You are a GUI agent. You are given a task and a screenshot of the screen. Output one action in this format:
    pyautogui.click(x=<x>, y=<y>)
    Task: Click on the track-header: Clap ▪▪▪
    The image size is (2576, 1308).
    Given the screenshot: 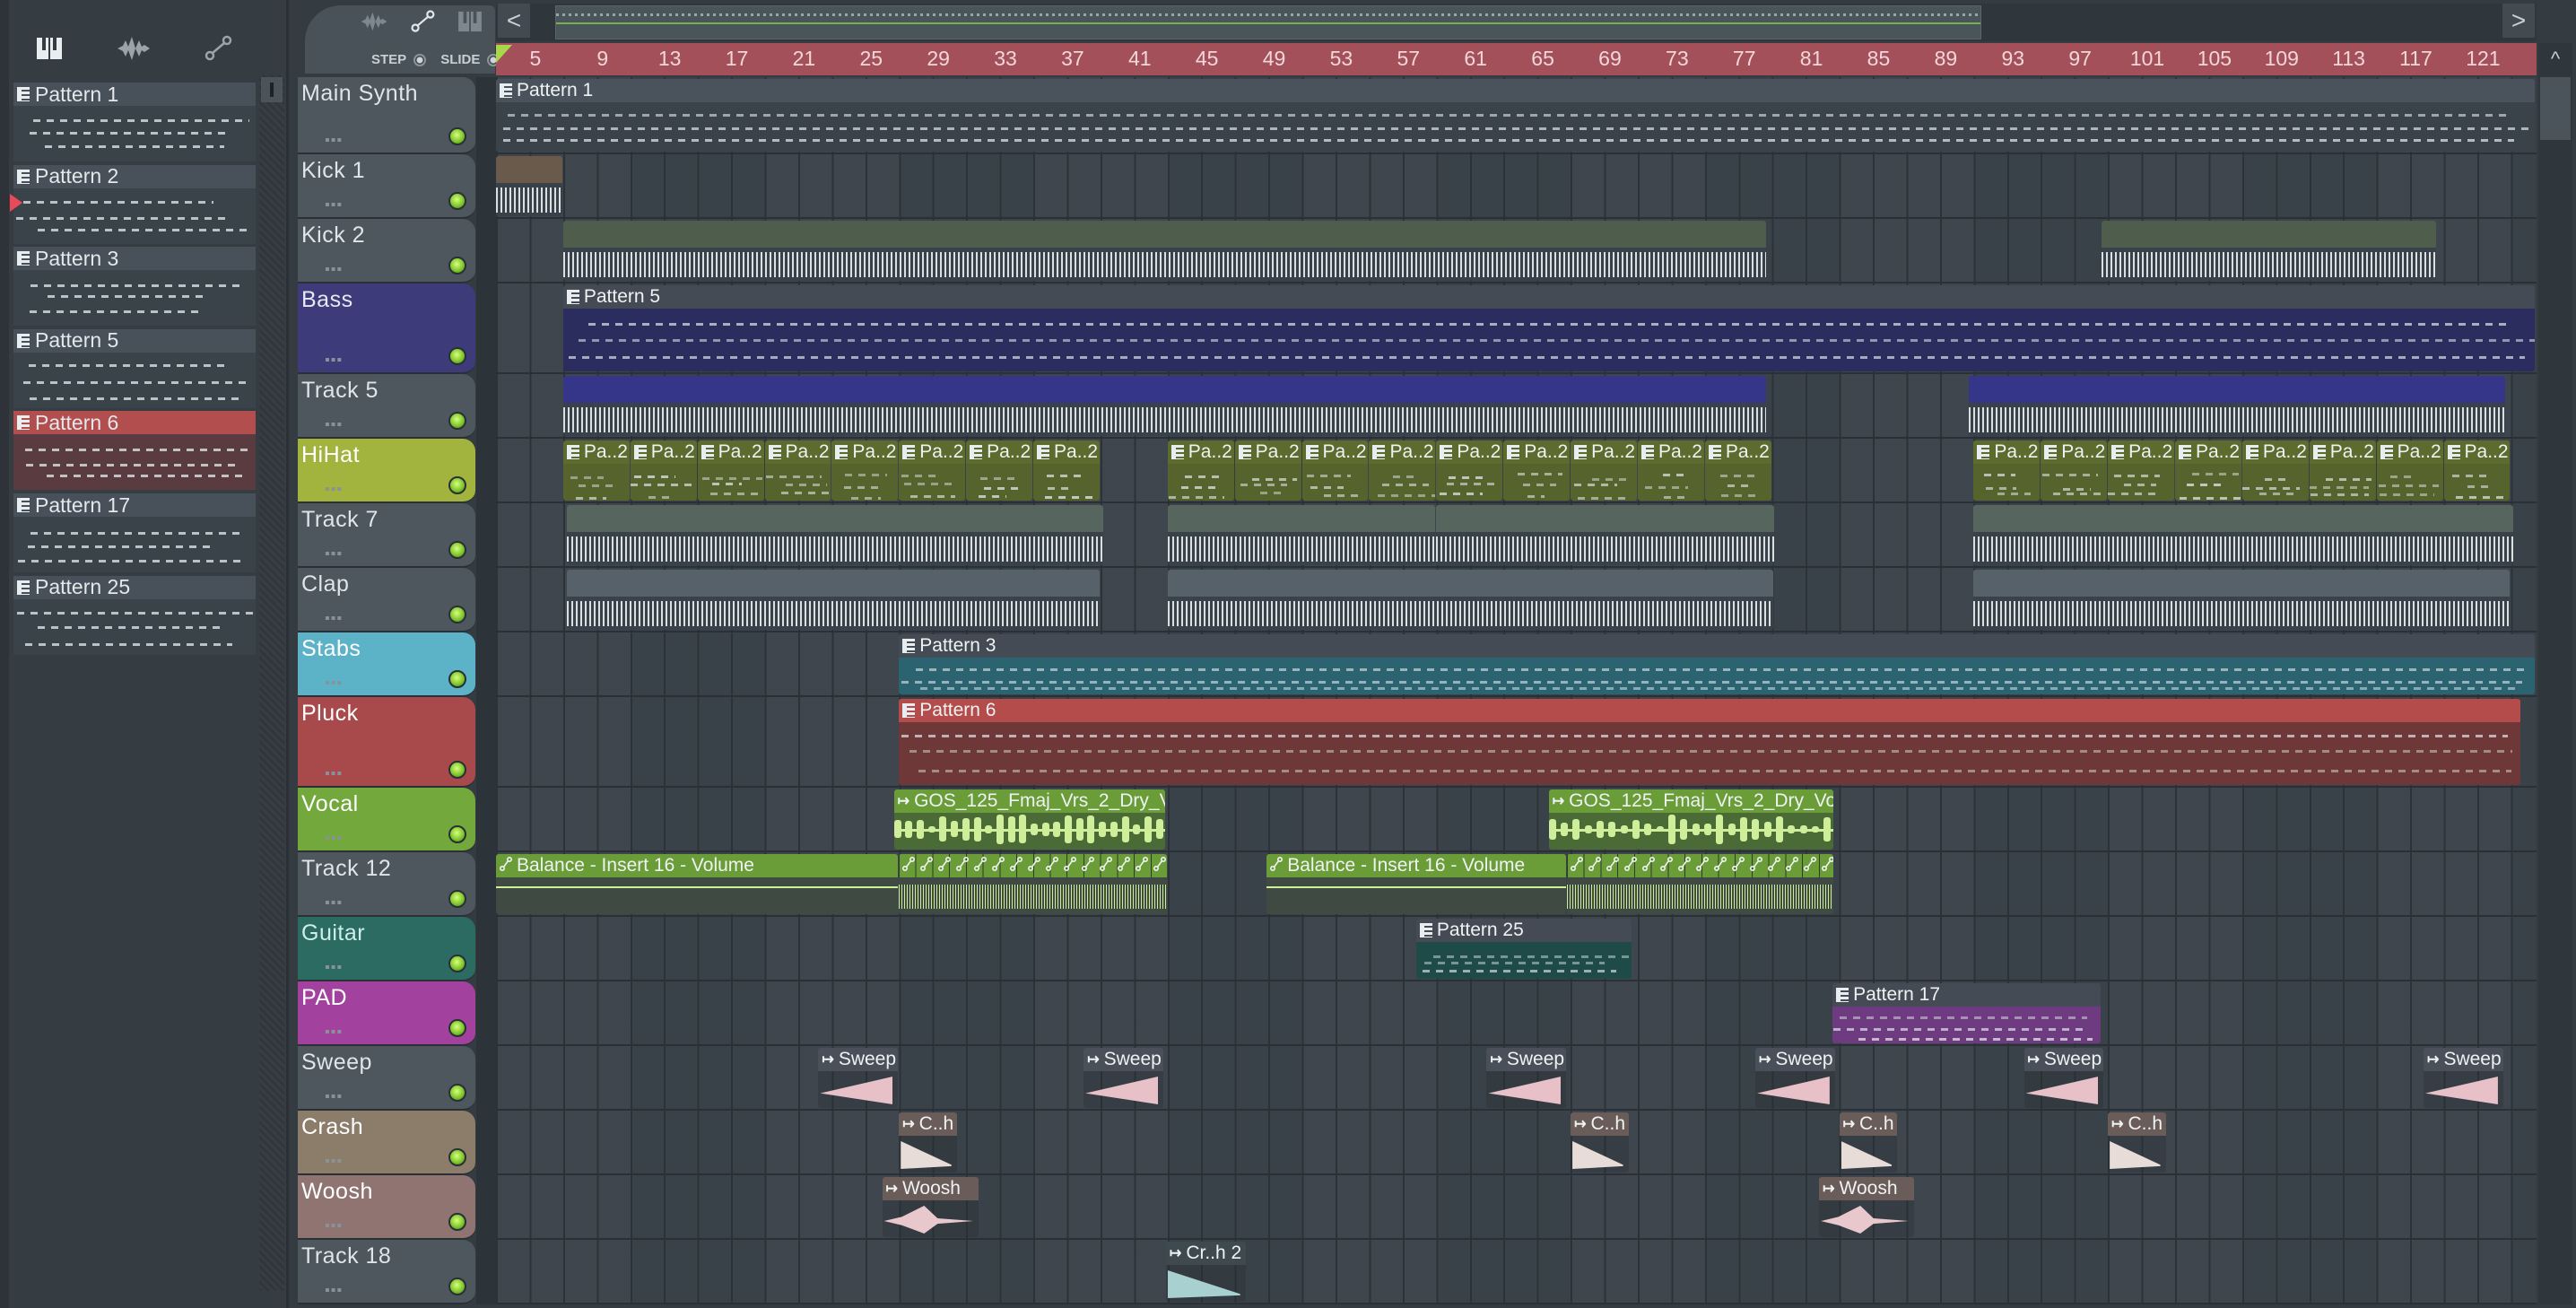 What is the action you would take?
    pyautogui.click(x=386, y=600)
    